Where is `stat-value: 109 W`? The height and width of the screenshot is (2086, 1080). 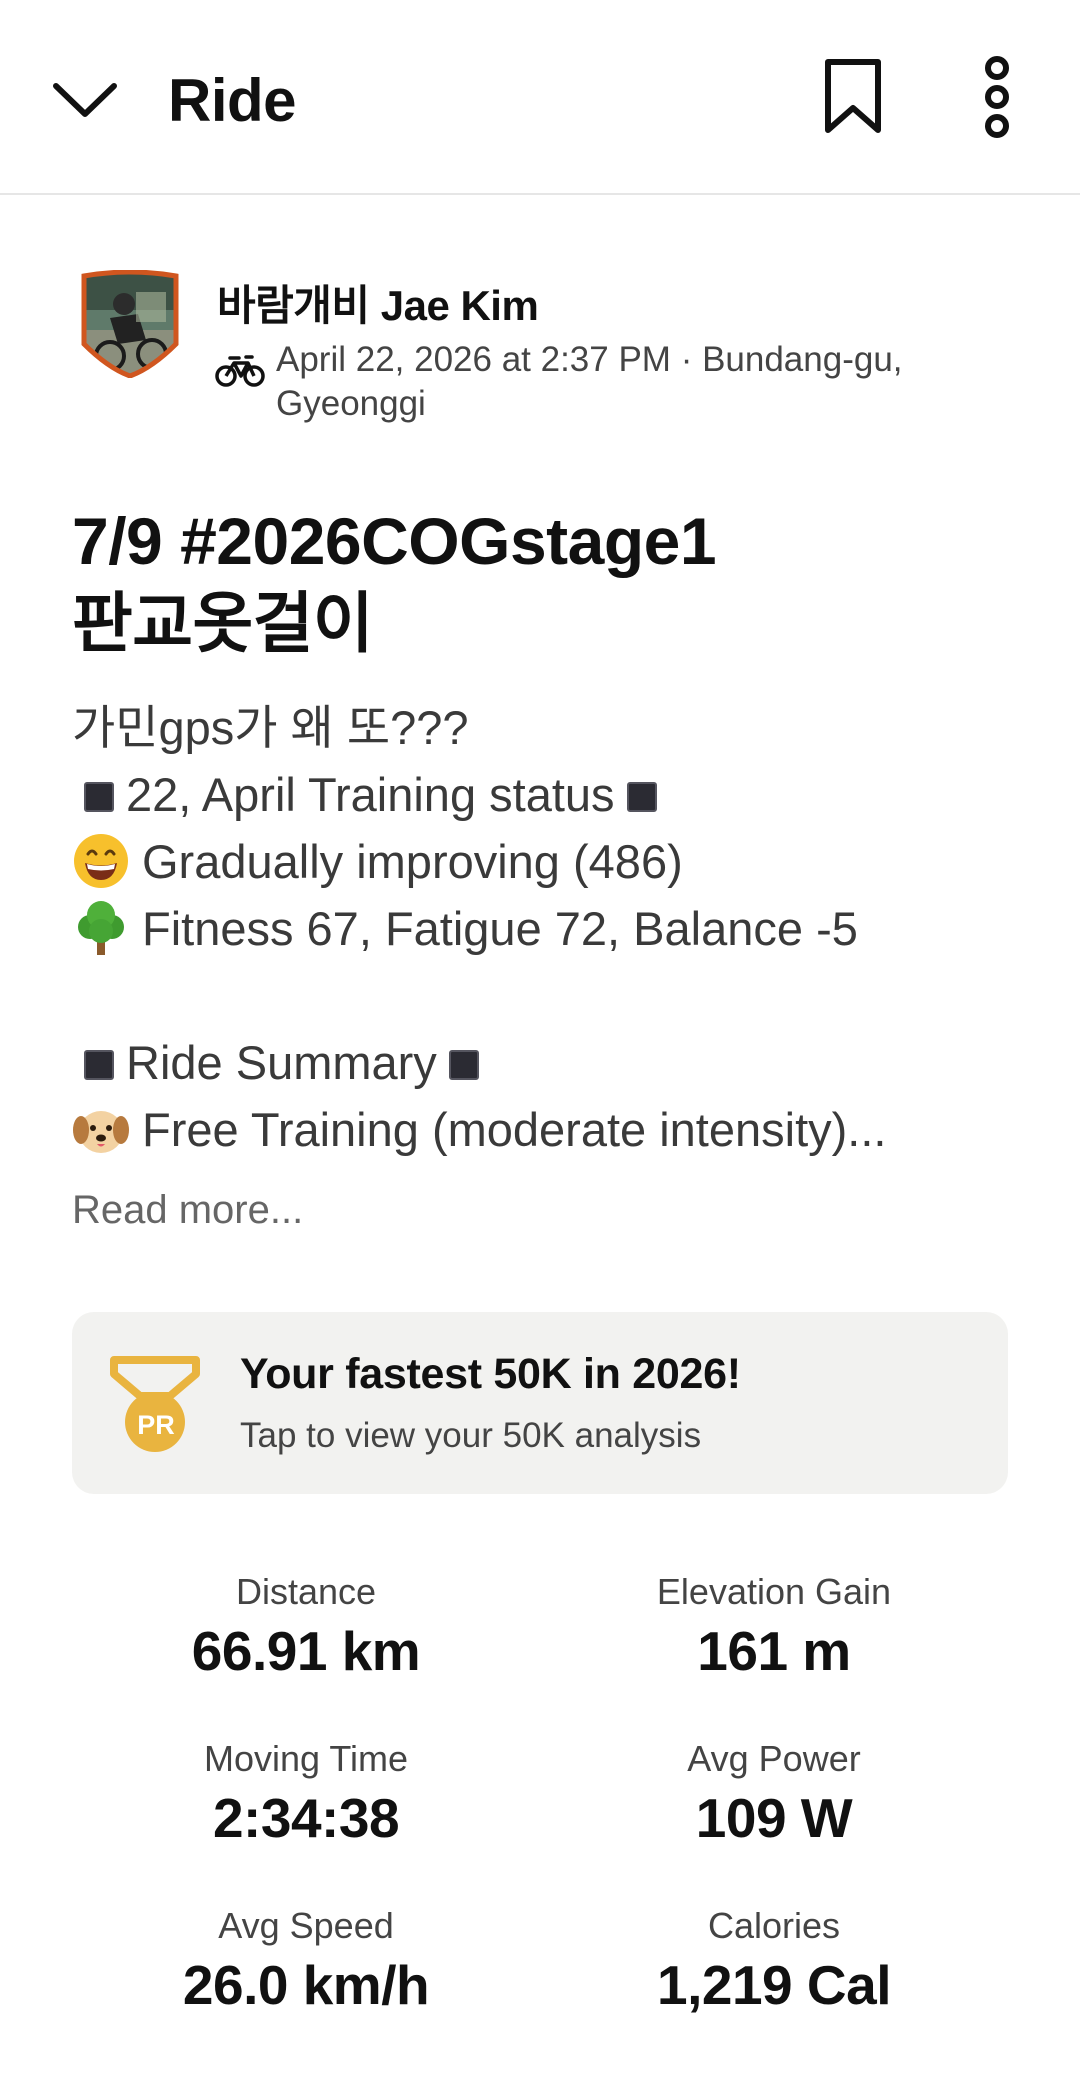 stat-value: 109 W is located at coordinates (774, 1818).